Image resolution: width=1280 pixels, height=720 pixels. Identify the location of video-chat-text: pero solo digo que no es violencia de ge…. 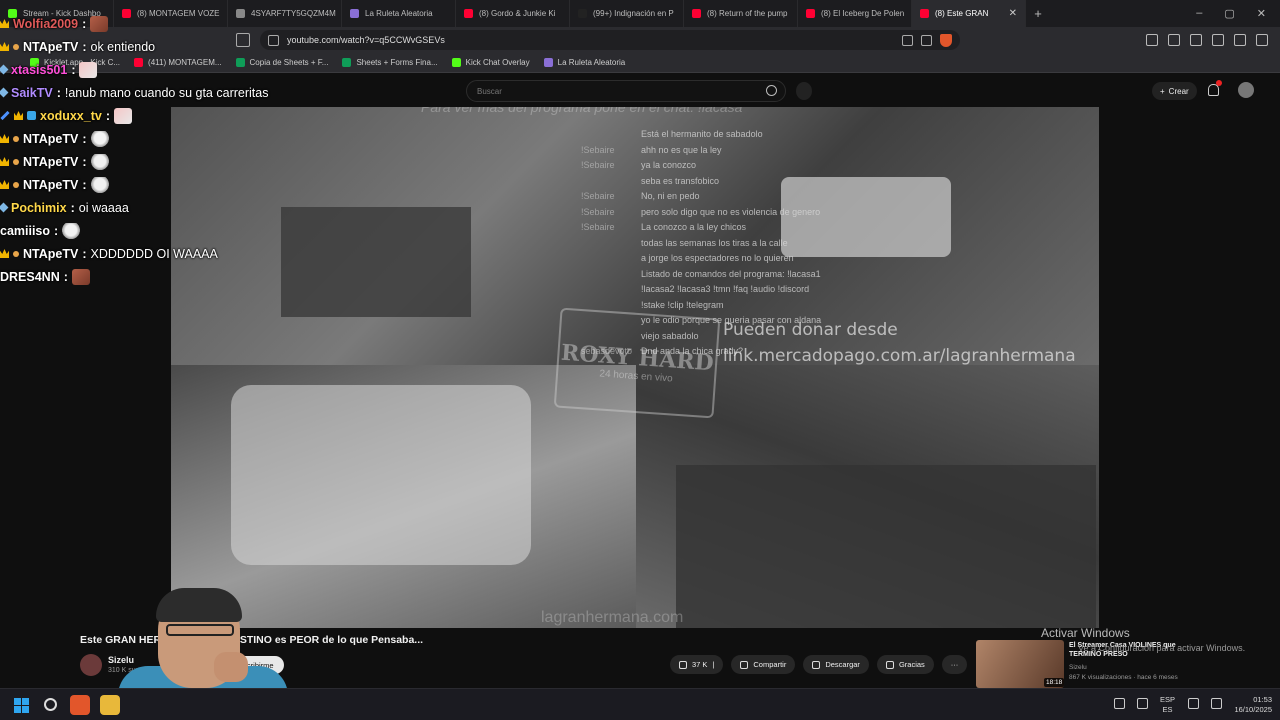
(731, 211).